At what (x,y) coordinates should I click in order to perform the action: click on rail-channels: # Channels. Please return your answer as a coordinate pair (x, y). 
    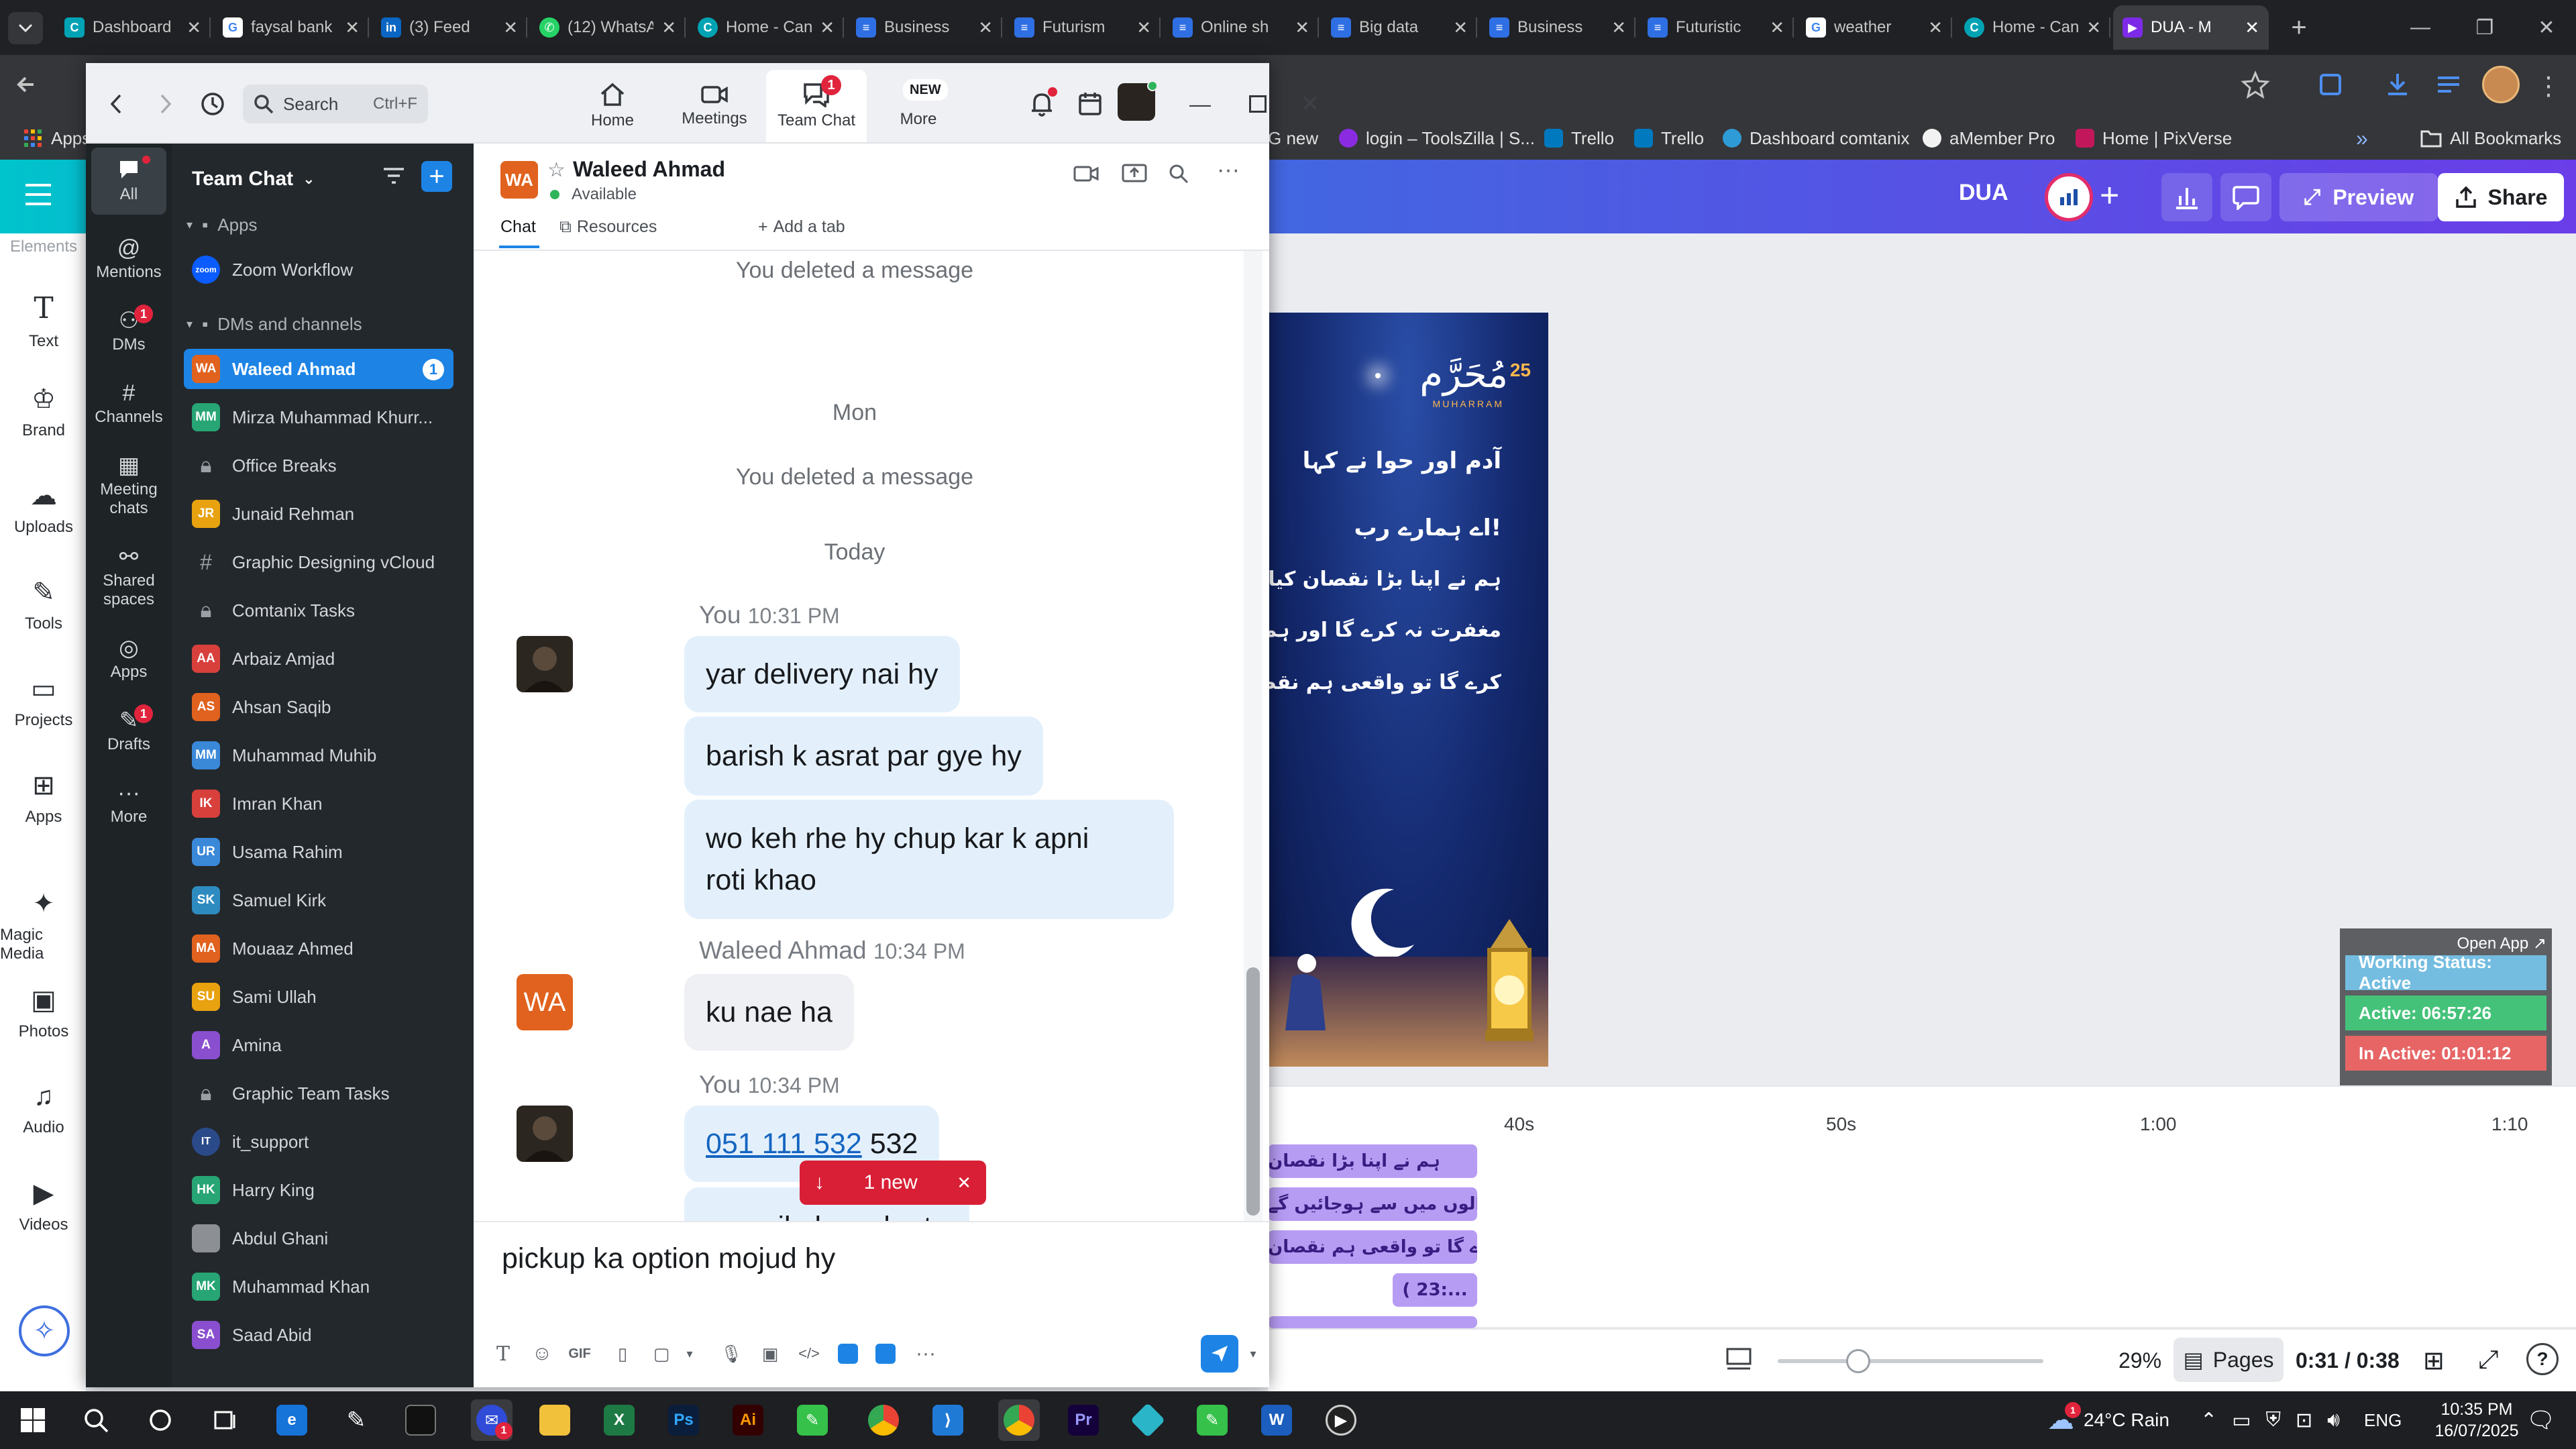
    Looking at the image, I should click on (129, 404).